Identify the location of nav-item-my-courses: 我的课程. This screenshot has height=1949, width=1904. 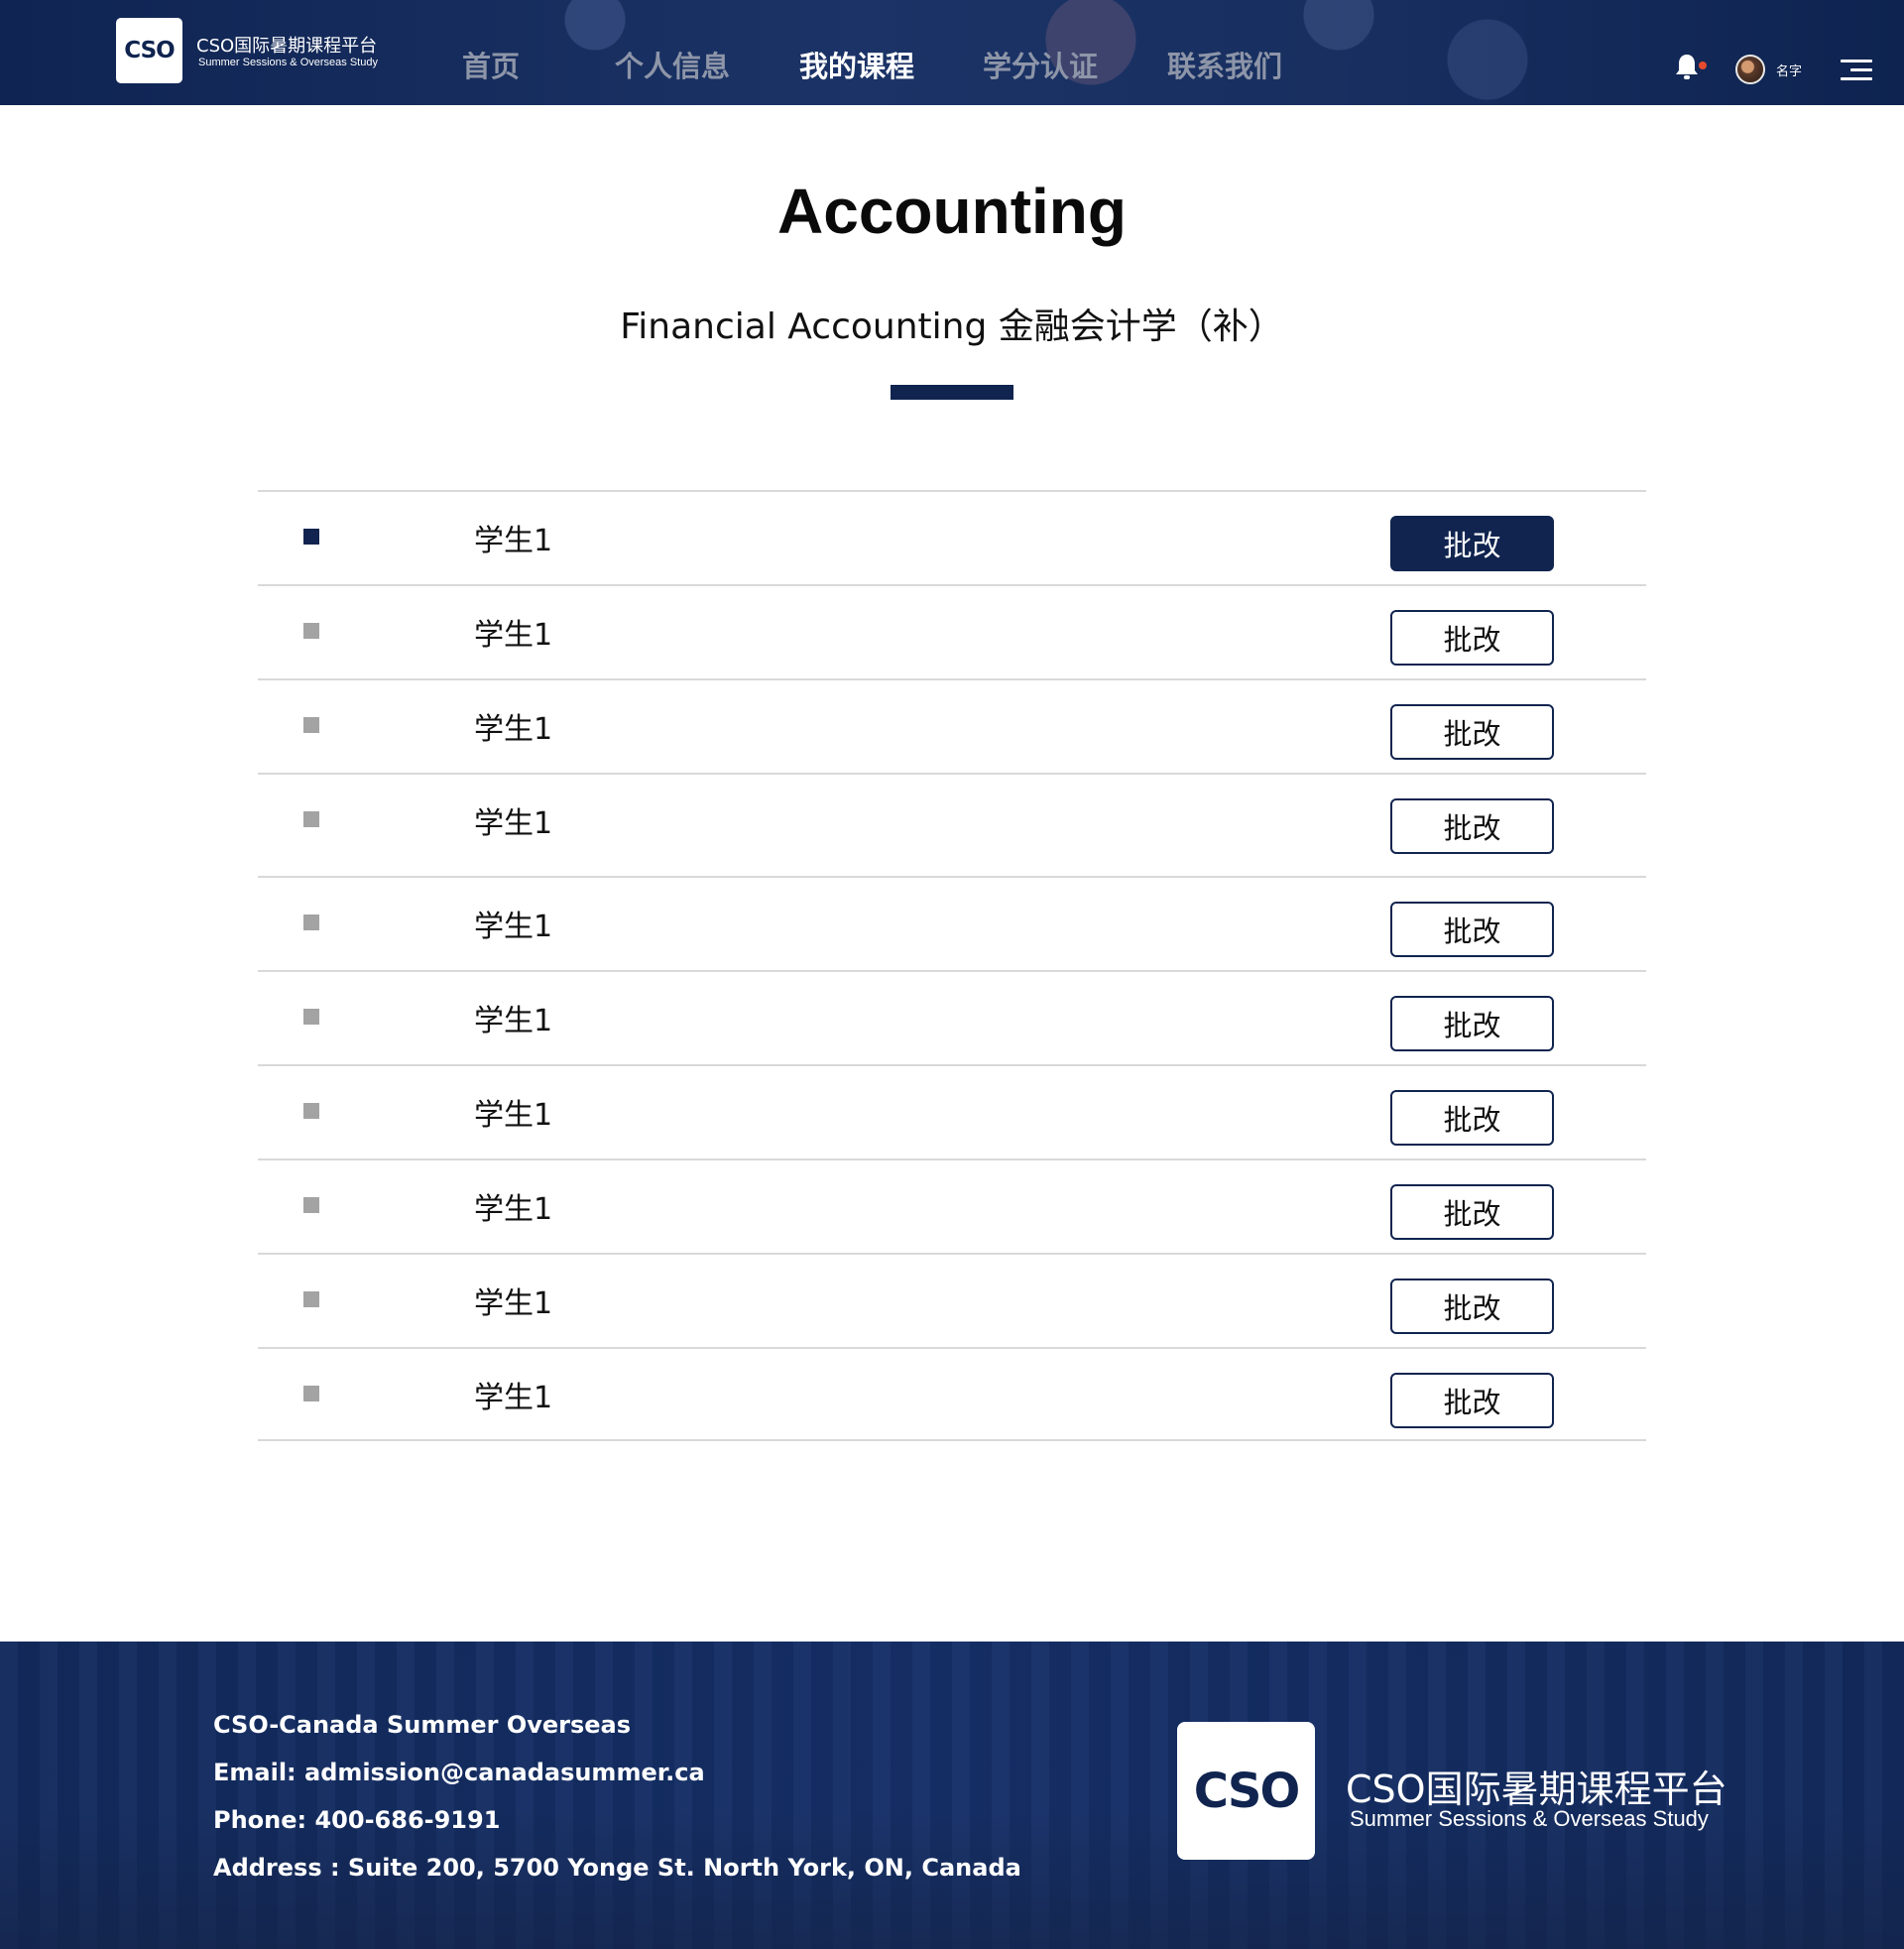
(856, 64).